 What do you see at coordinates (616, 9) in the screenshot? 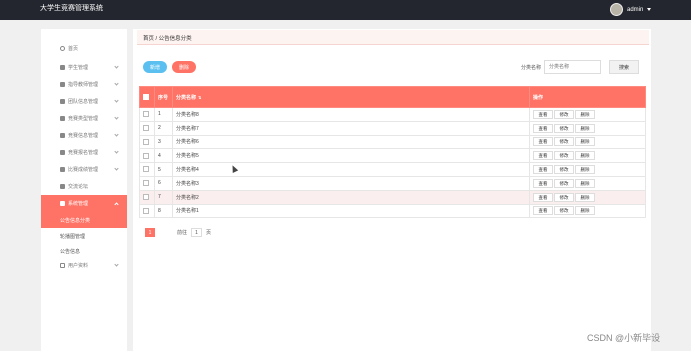
I see `avatar` at bounding box center [616, 9].